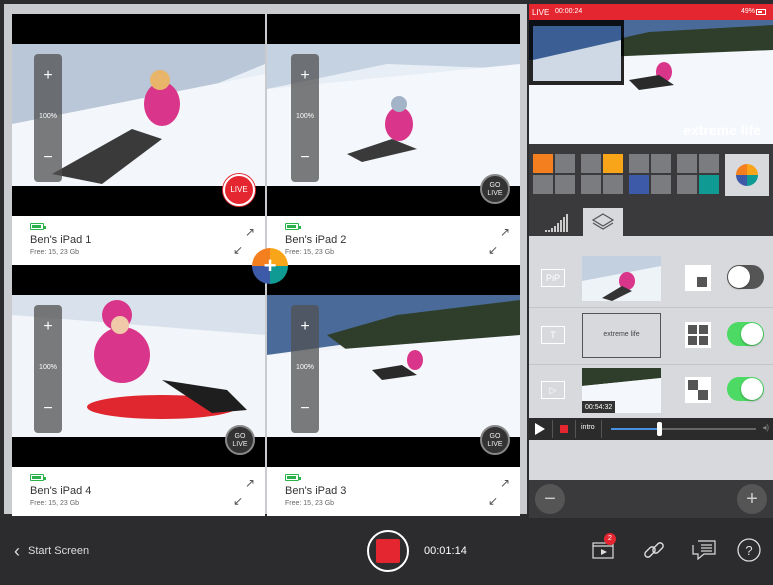 The height and width of the screenshot is (585, 773). What do you see at coordinates (445, 551) in the screenshot?
I see `recording-timer: 00:01:14` at bounding box center [445, 551].